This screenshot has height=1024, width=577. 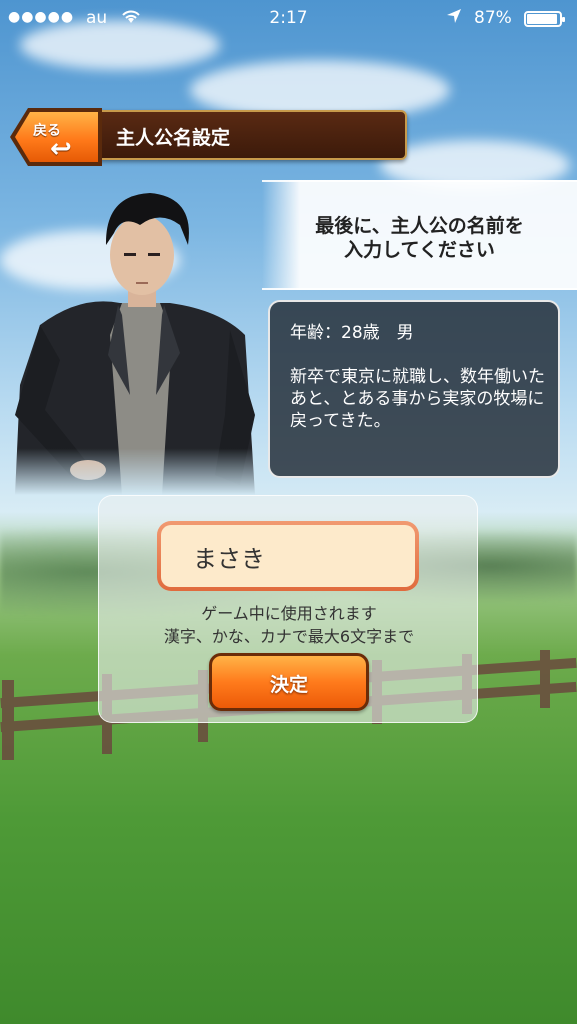 I want to click on confirm-button-label: 決定, so click(x=288, y=685).